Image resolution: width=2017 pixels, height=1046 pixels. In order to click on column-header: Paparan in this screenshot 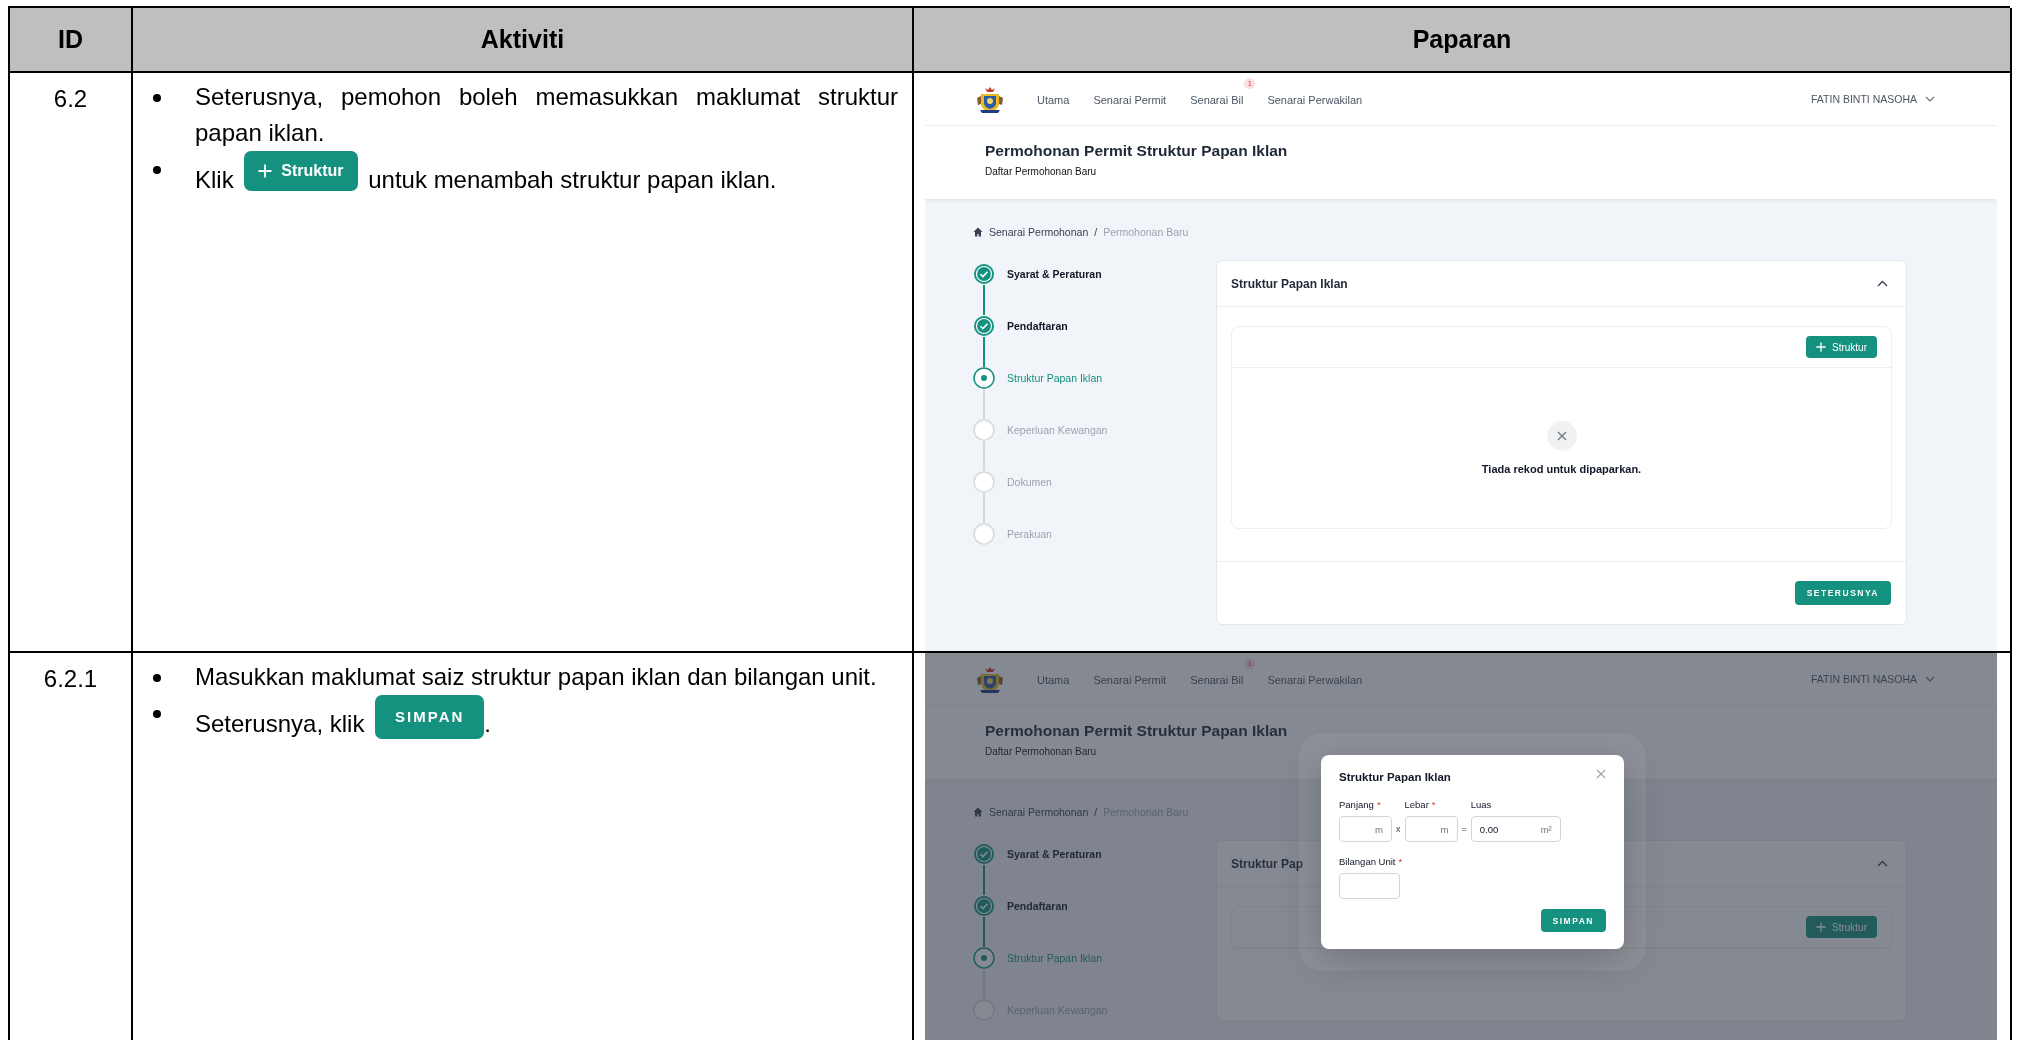, I will do `click(1463, 40)`.